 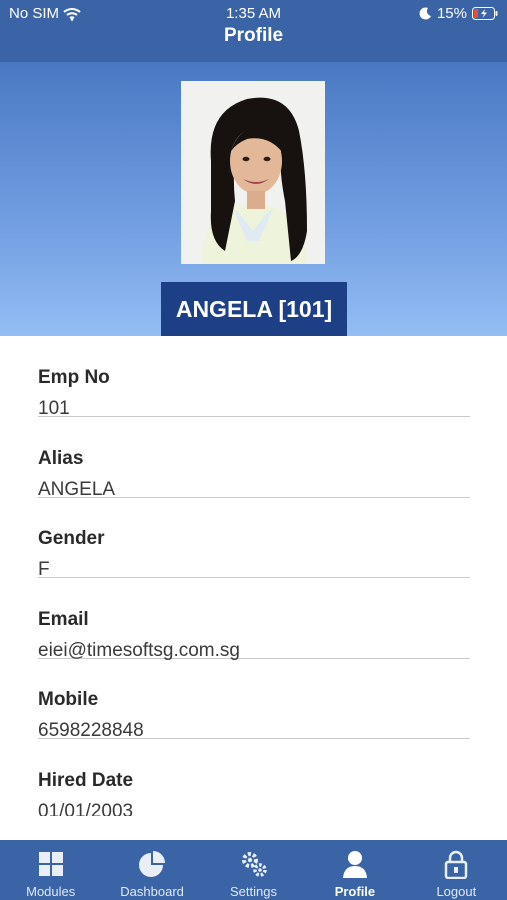 I want to click on tab-label: Logout, so click(x=456, y=891).